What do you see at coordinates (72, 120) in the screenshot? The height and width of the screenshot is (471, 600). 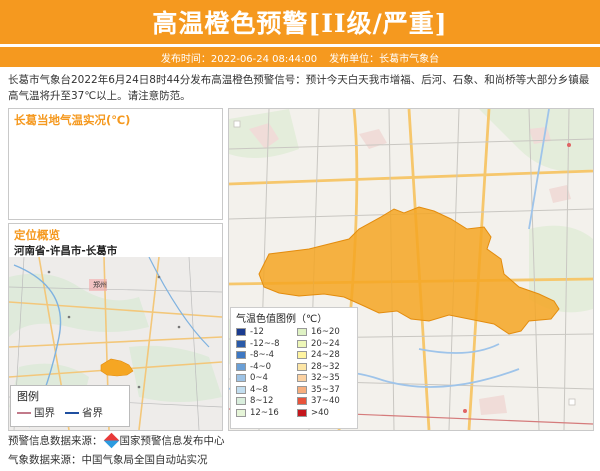 I see `local-temperature-title: 长葛当地气温实况(℃)` at bounding box center [72, 120].